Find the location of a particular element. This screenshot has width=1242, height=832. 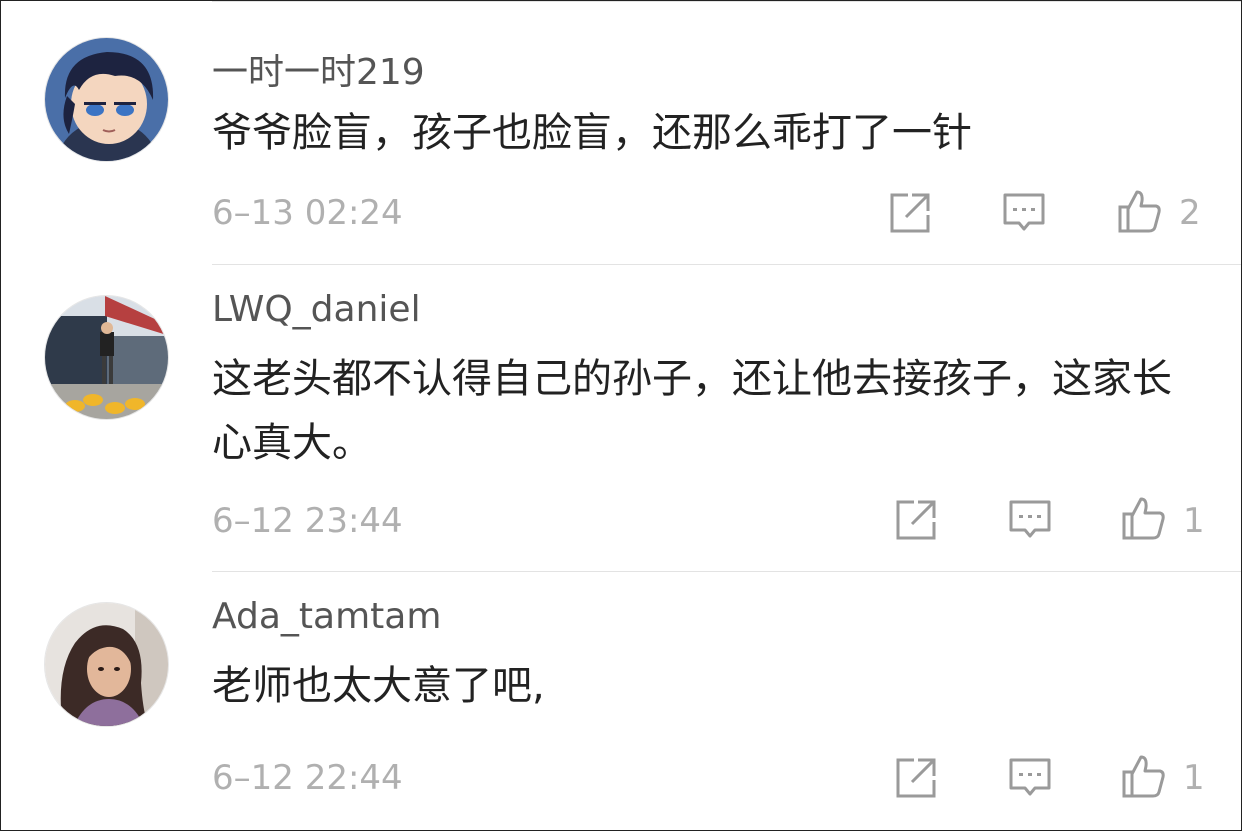

comment-text: 爷爷脸盲，孩子也脸盲，还那么乖打了一针 is located at coordinates (592, 133).